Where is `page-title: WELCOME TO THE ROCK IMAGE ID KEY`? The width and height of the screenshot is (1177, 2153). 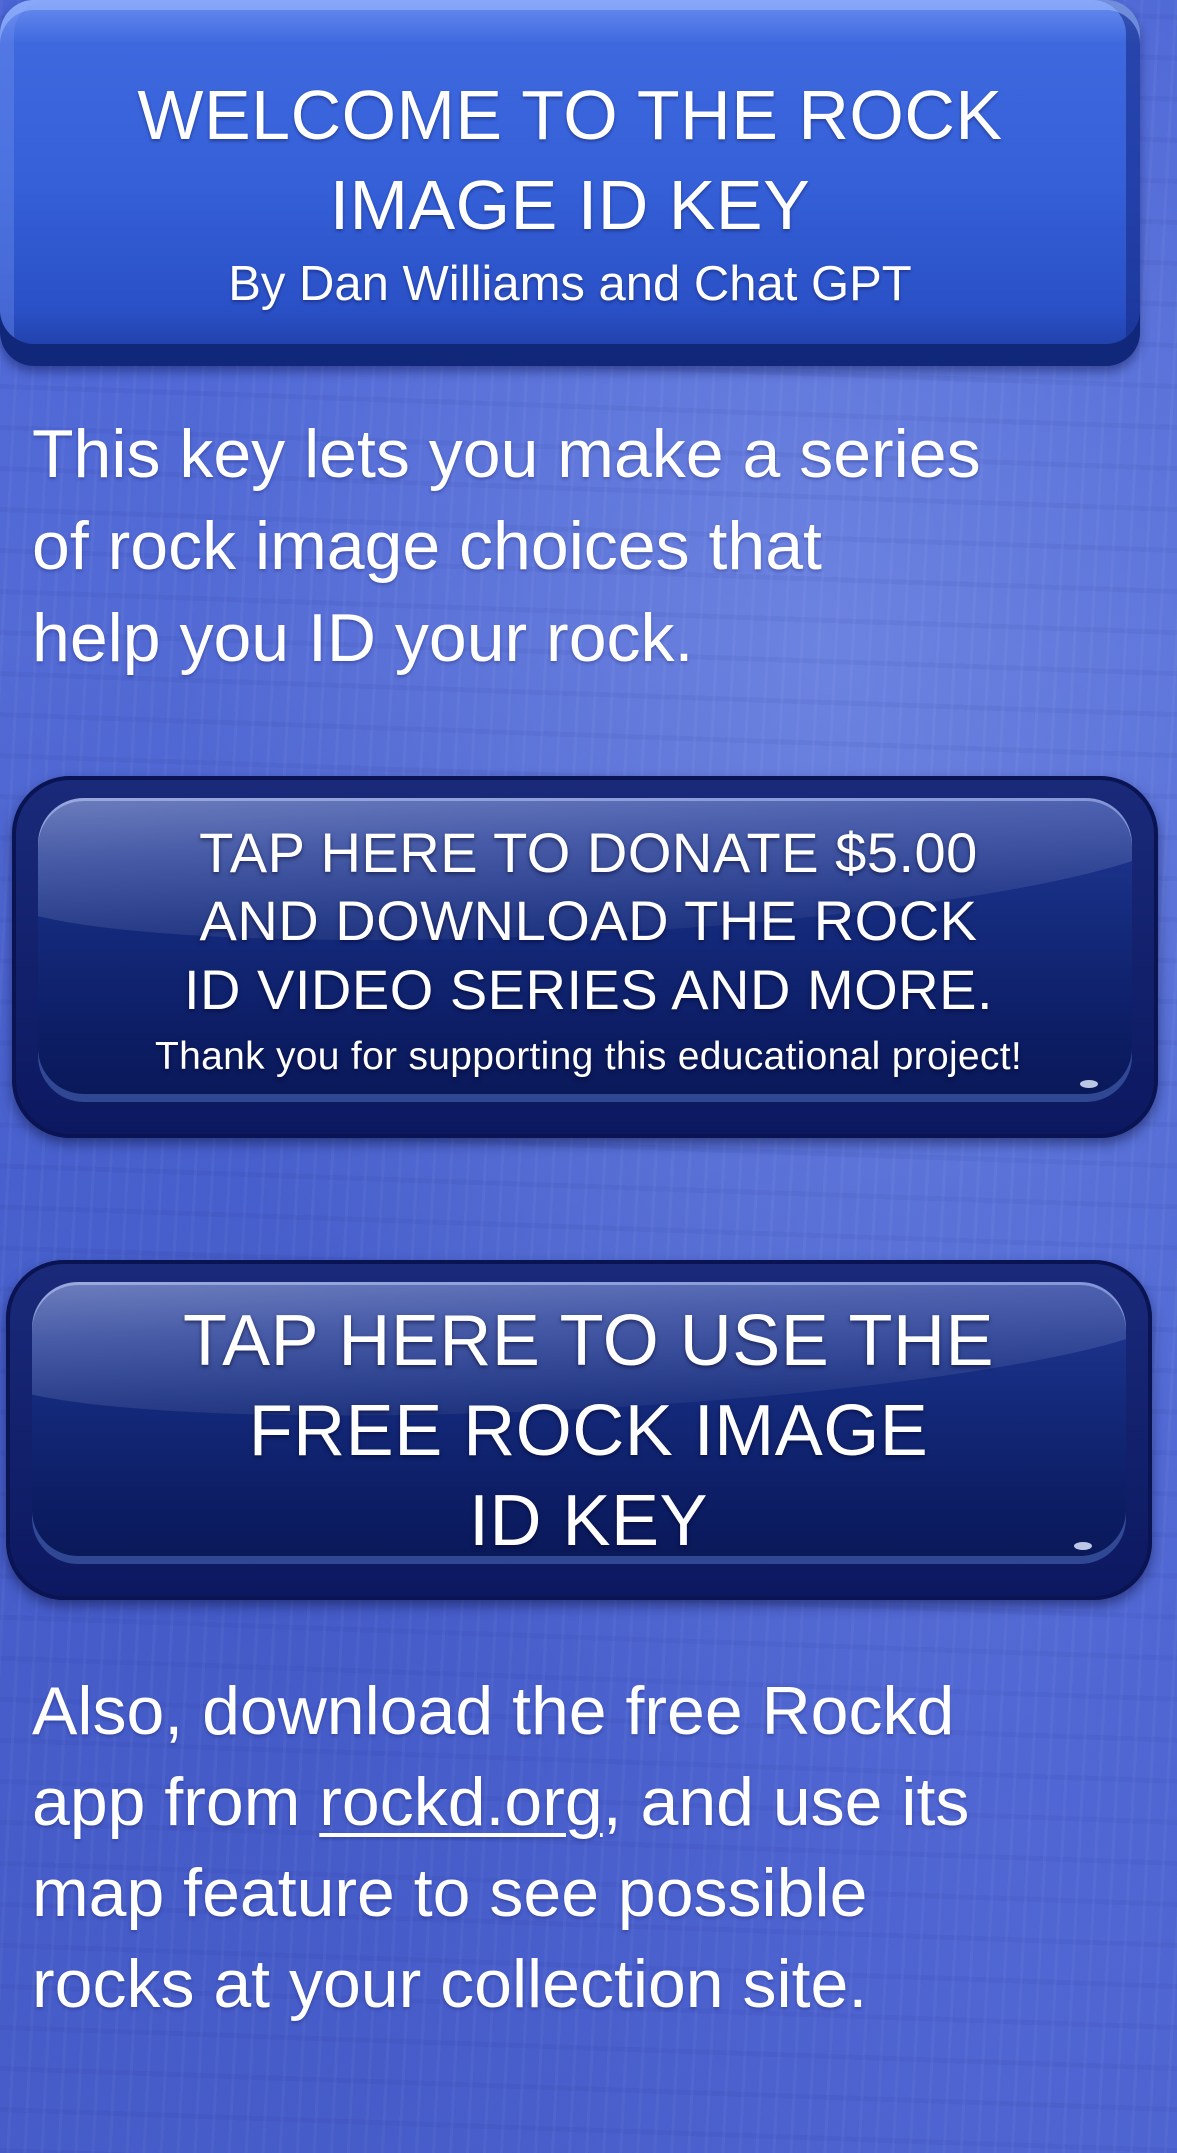
page-title: WELCOME TO THE ROCK IMAGE ID KEY is located at coordinates (570, 160).